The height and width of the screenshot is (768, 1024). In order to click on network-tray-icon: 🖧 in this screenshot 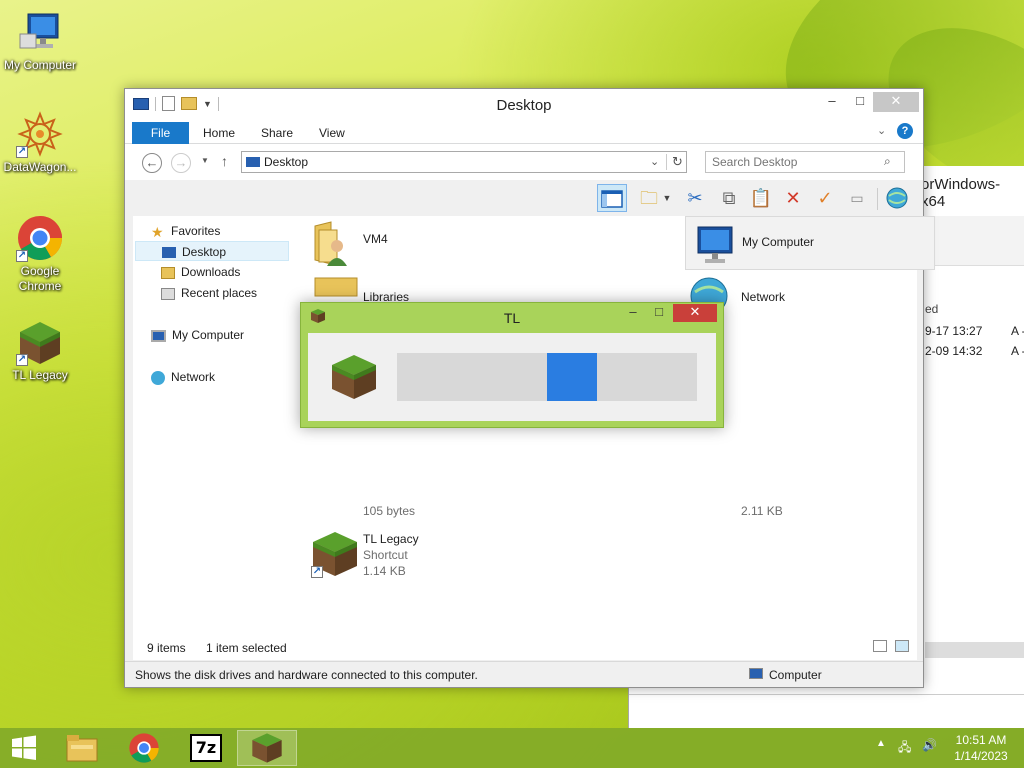, I will do `click(904, 748)`.